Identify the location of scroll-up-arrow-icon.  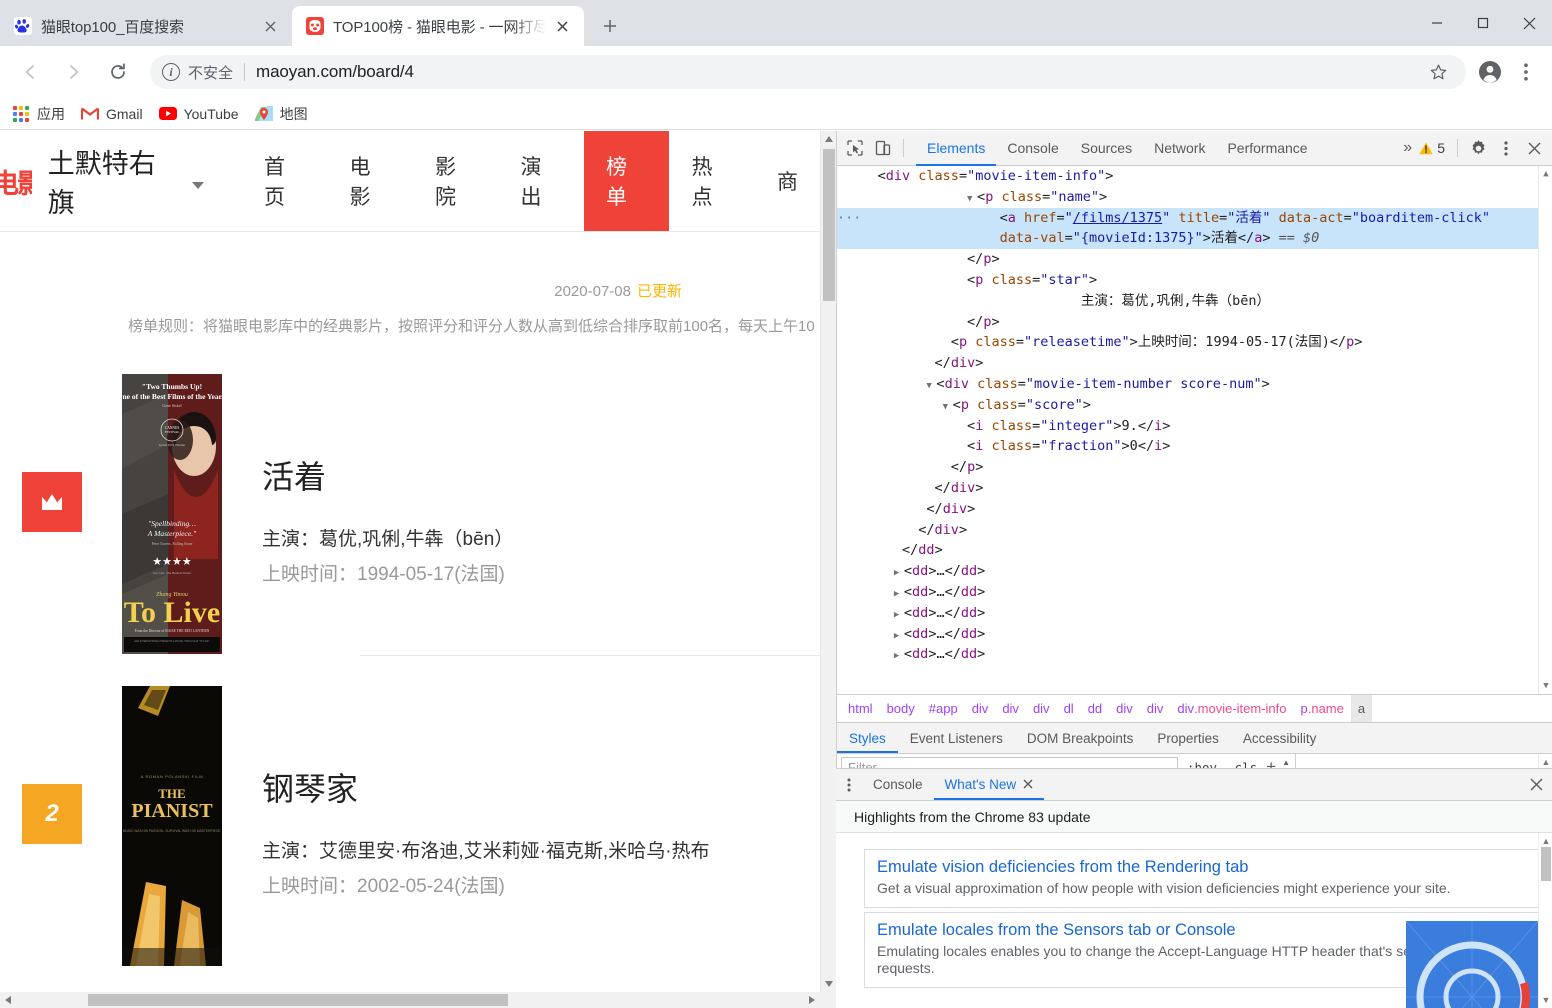
(829, 139).